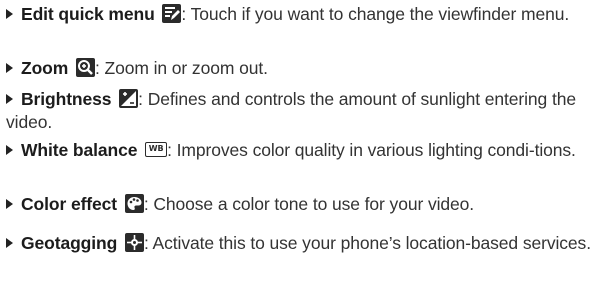 Image resolution: width=600 pixels, height=308 pixels. Describe the element at coordinates (69, 243) in the screenshot. I see `term-geotagging: Geotagging` at that location.